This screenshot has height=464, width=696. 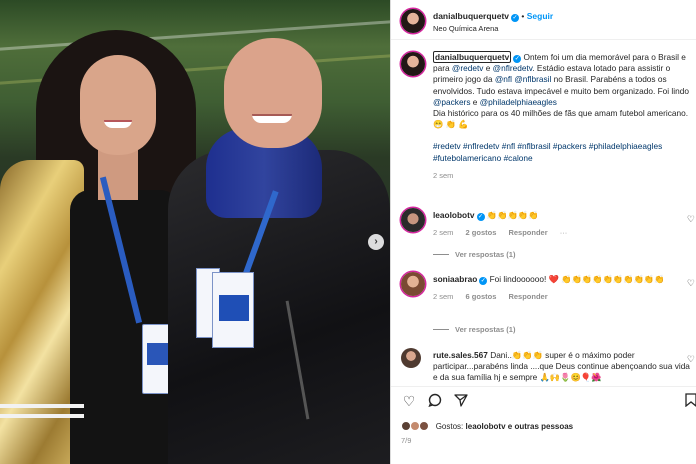 I want to click on woman-face, so click(x=118, y=105).